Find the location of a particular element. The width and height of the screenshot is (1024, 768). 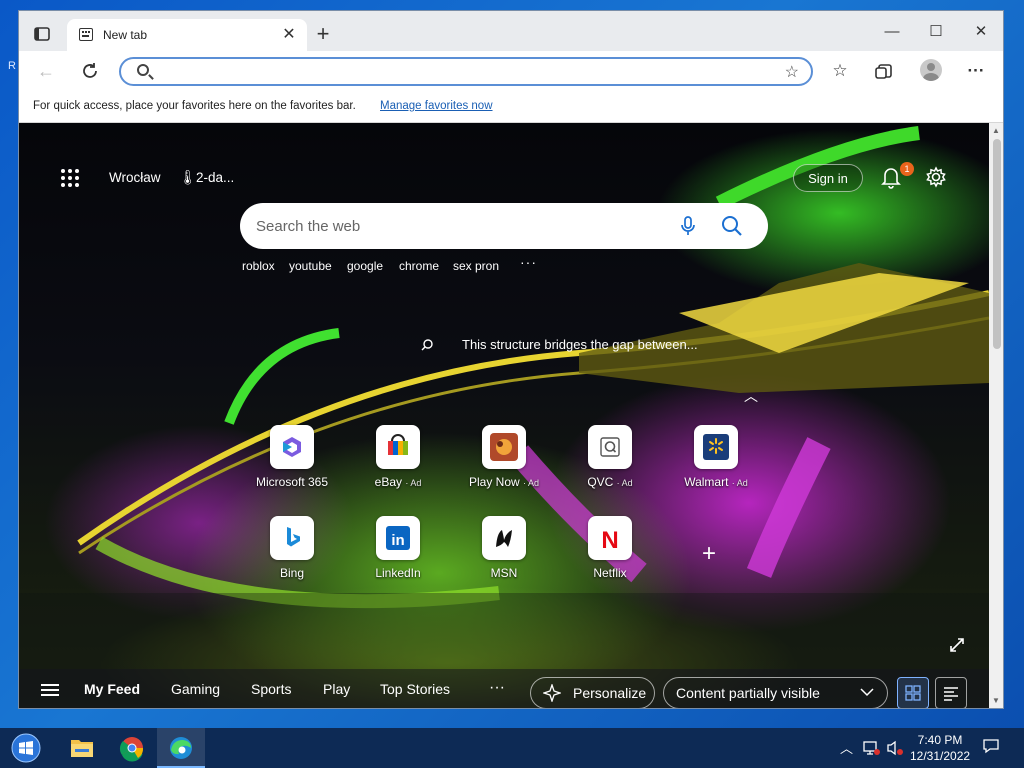

windows-start-icon is located at coordinates (26, 748).